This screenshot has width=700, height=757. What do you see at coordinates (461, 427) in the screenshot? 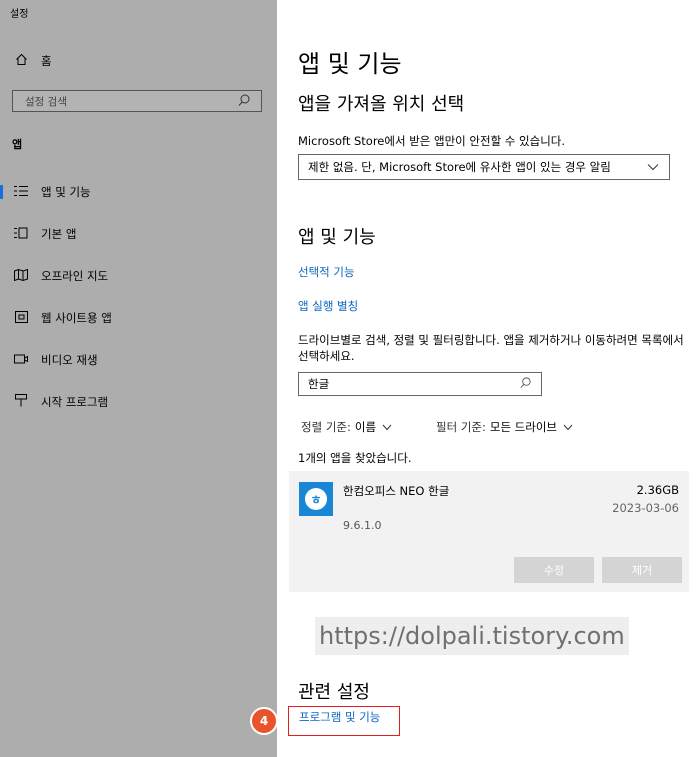
I see `filter-label: 필터 기준:` at bounding box center [461, 427].